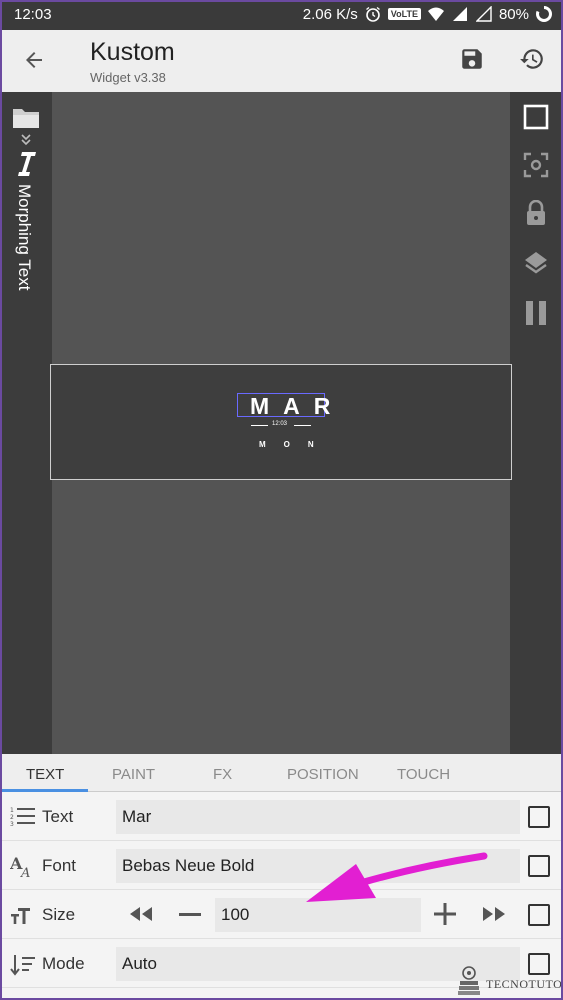 This screenshot has width=563, height=1000. I want to click on svg-text: 2, so click(12, 817).